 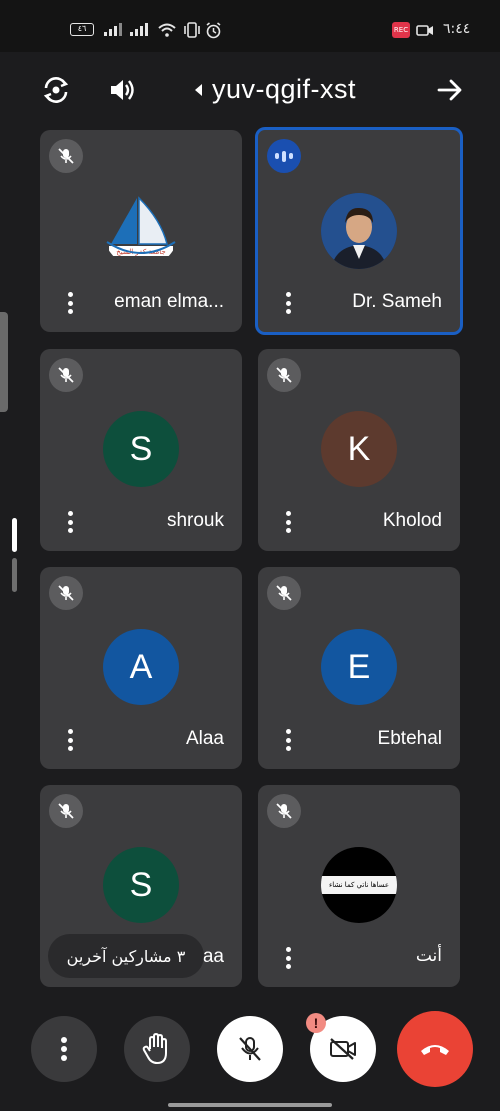 I want to click on switch-camera-icon, so click(x=56, y=90).